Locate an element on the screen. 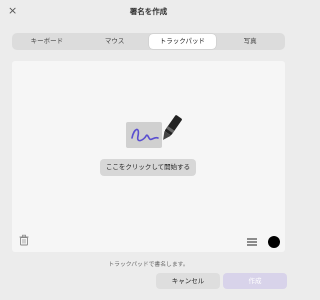 This screenshot has height=300, width=320. pen-color-button is located at coordinates (274, 242).